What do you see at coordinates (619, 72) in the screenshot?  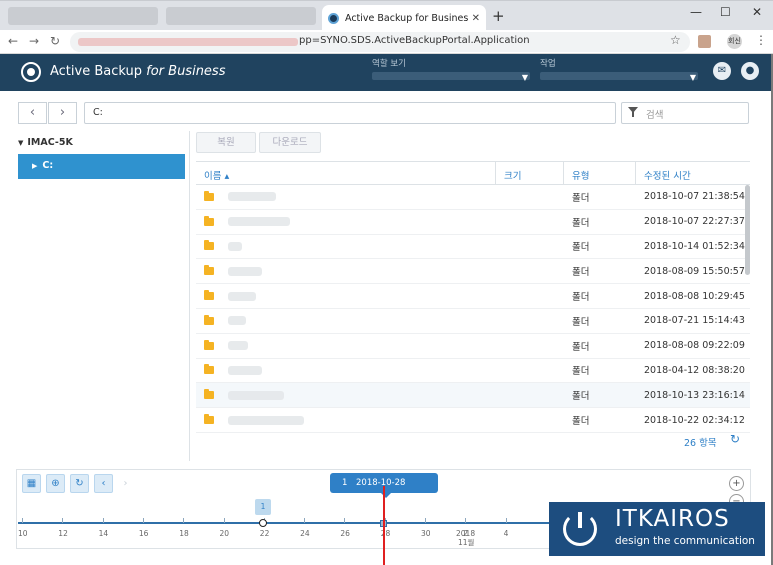 I see `job-select: 작업 ▼` at bounding box center [619, 72].